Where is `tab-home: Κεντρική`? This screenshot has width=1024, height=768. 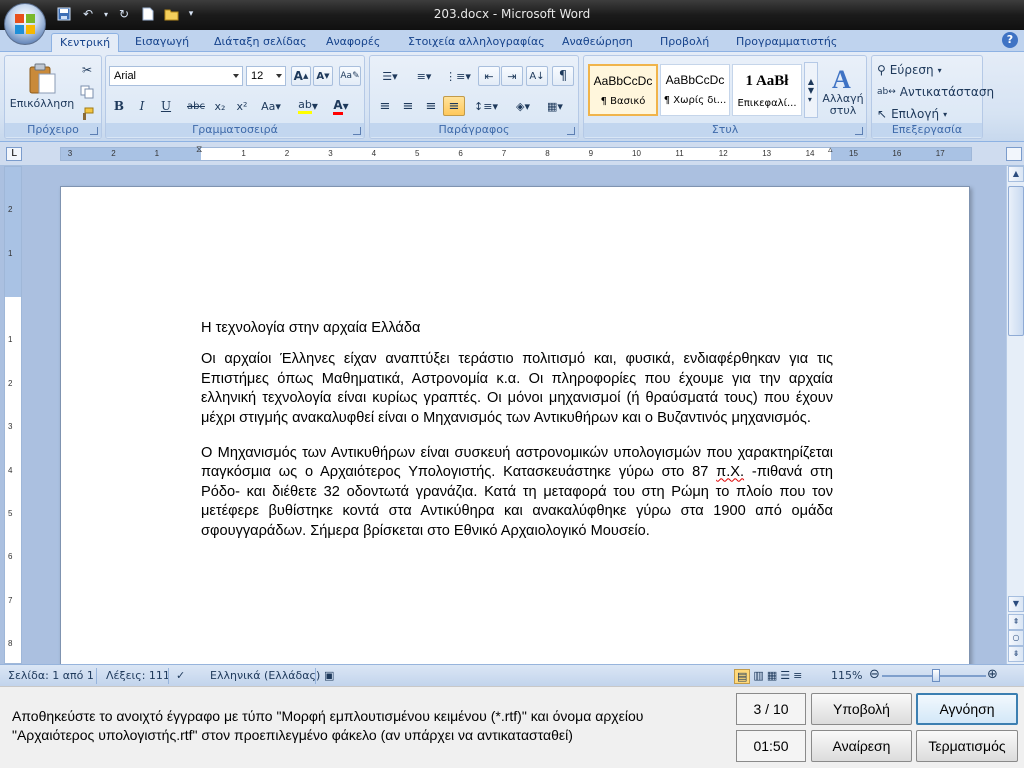
tab-home: Κεντρική is located at coordinates (85, 42).